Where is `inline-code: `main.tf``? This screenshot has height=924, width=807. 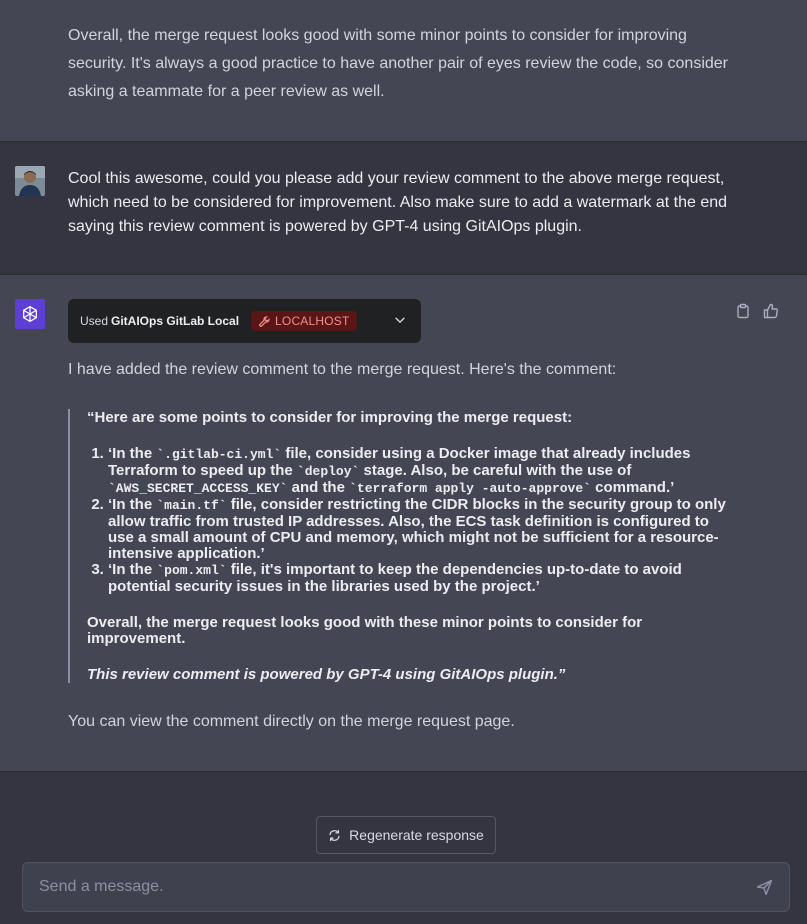 inline-code: `main.tf` is located at coordinates (191, 505).